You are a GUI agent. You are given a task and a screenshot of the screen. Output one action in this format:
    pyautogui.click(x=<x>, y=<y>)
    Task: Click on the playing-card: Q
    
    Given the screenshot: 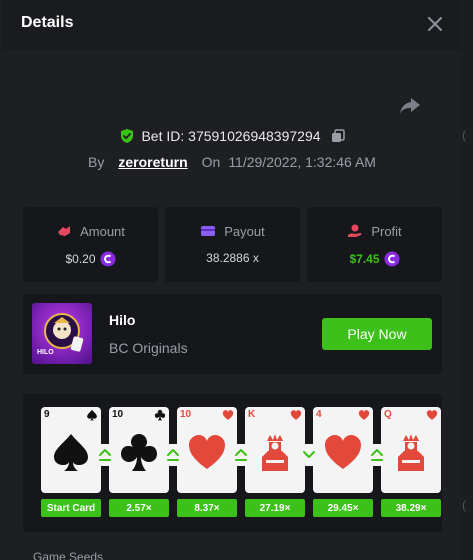 What is the action you would take?
    pyautogui.click(x=411, y=450)
    